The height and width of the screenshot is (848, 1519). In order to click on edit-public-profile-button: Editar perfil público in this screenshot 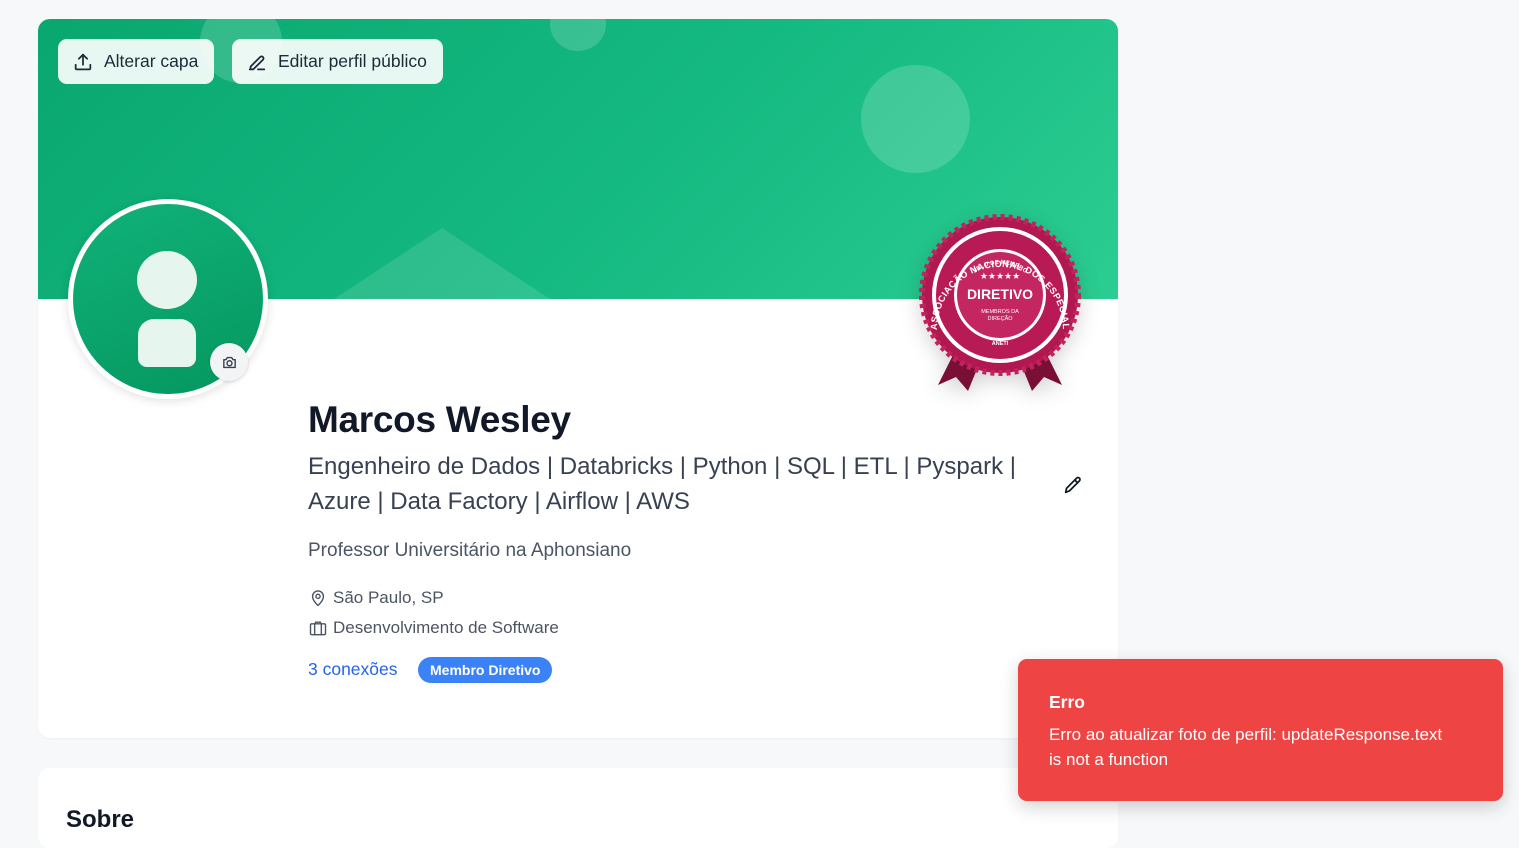, I will do `click(337, 61)`.